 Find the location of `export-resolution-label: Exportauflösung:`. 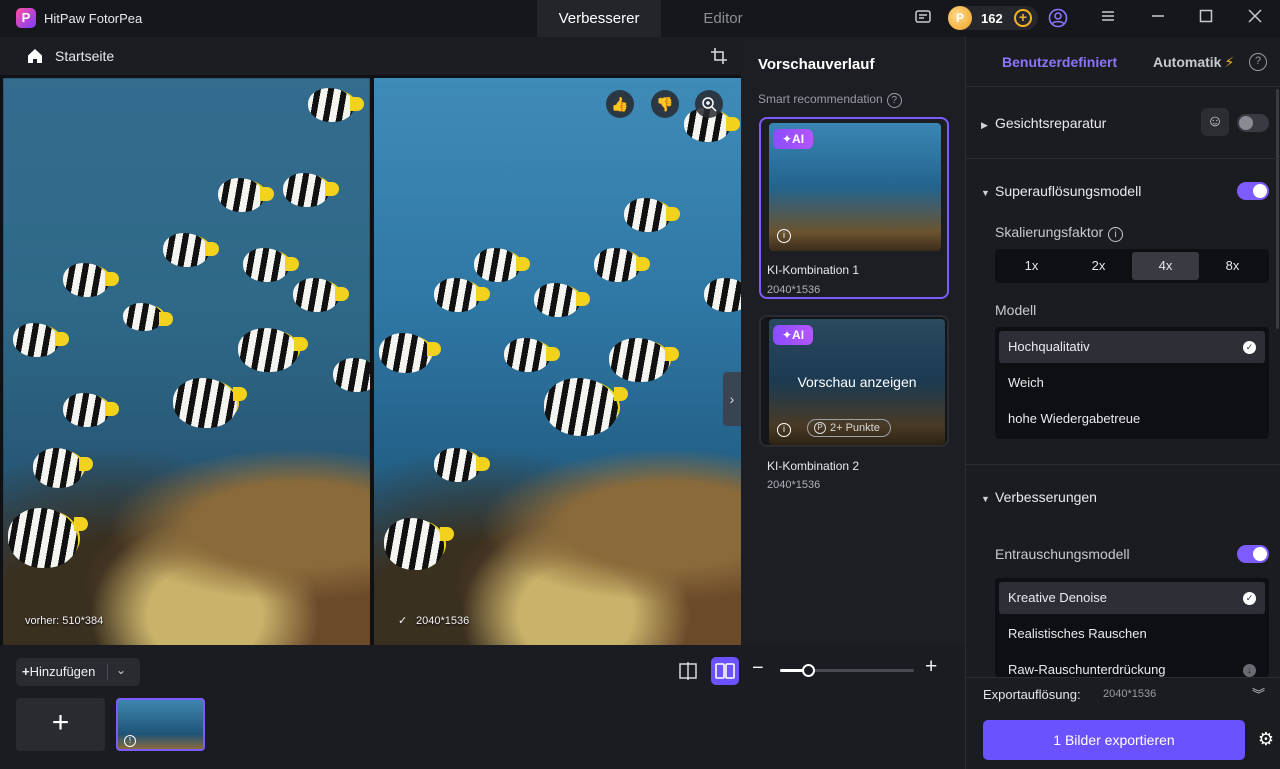

export-resolution-label: Exportauflösung: is located at coordinates (1032, 694).